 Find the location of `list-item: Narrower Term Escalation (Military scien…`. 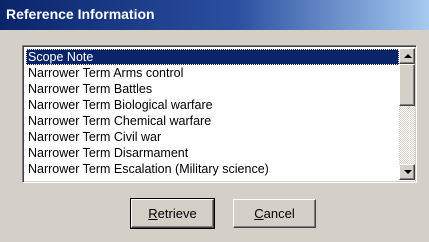

list-item: Narrower Term Escalation (Military scien… is located at coordinates (212, 169).